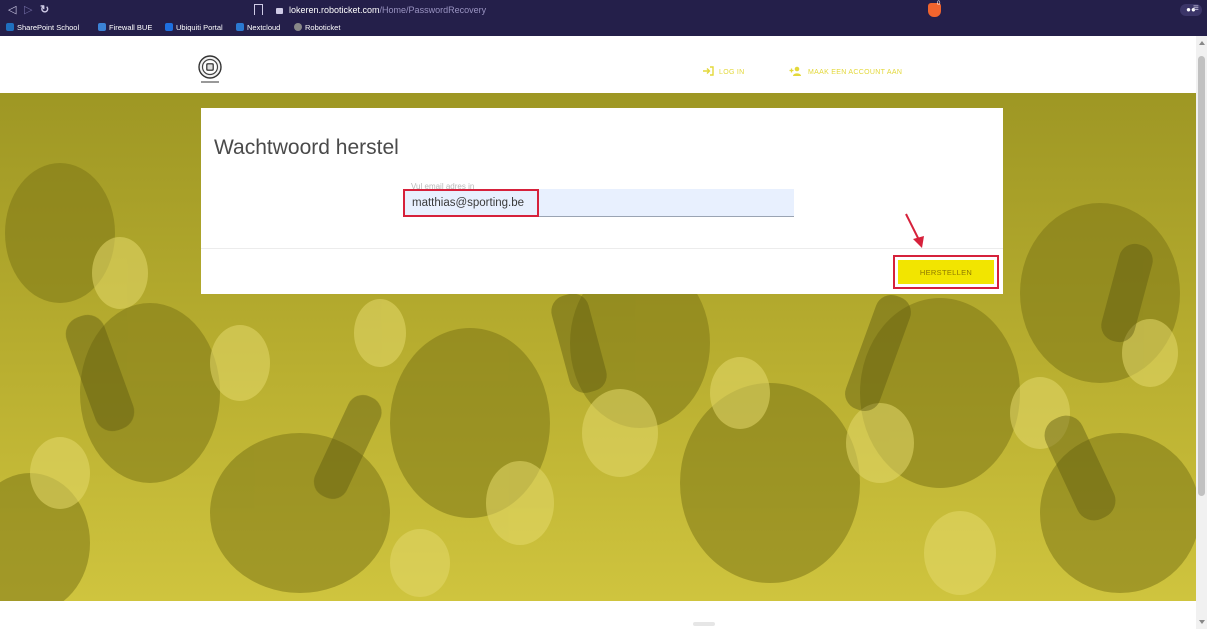  What do you see at coordinates (946, 272) in the screenshot?
I see `annotation-highlight-button` at bounding box center [946, 272].